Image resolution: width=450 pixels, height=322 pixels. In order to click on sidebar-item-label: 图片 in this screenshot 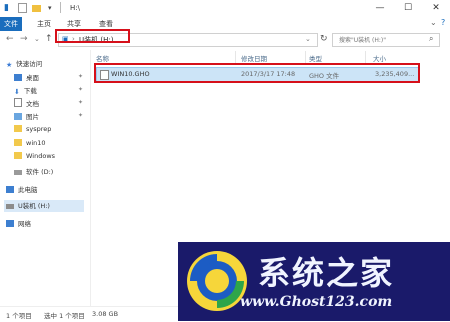, I will do `click(32, 117)`.